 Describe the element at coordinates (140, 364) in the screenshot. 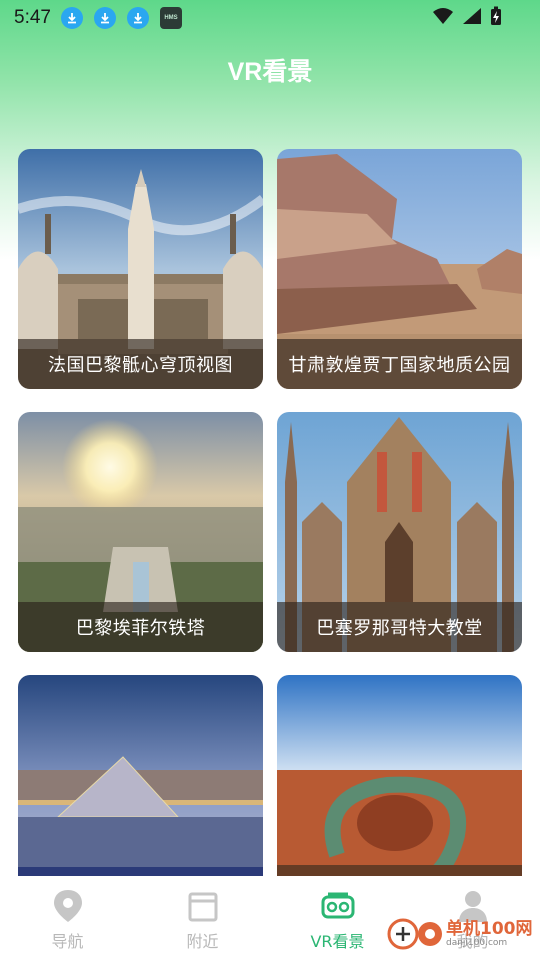

I see `card-label: 法国巴黎骶心穹顶视图` at that location.